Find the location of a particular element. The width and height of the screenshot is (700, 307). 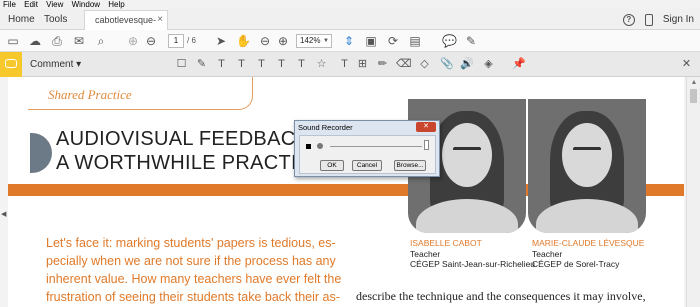

rotate-icon: ⟳ is located at coordinates (393, 41).